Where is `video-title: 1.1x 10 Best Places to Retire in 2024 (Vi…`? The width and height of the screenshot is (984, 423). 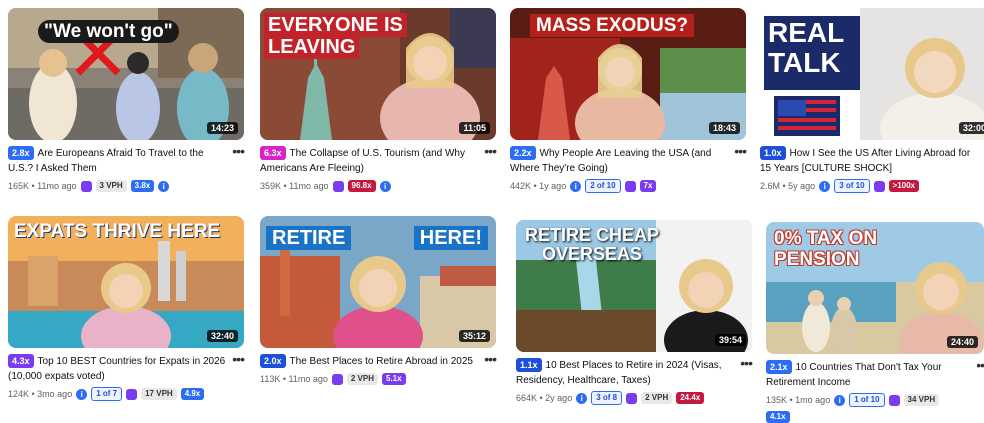 video-title: 1.1x 10 Best Places to Retire in 2024 (Vi… is located at coordinates (625, 373).